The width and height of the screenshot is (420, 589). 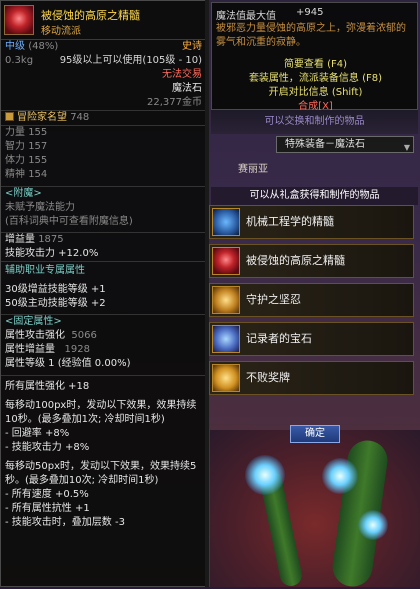 What do you see at coordinates (187, 88) in the screenshot?
I see `item-type: 魔法石` at bounding box center [187, 88].